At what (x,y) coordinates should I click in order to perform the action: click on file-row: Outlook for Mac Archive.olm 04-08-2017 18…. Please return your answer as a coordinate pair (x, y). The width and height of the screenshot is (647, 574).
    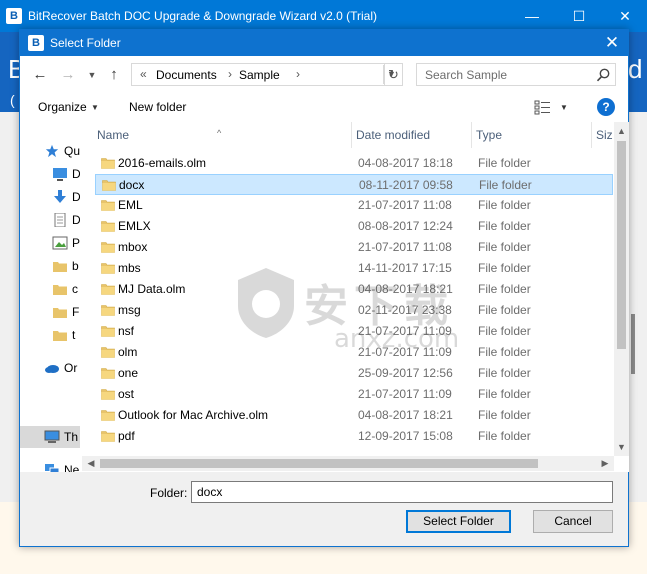
    Looking at the image, I should click on (354, 415).